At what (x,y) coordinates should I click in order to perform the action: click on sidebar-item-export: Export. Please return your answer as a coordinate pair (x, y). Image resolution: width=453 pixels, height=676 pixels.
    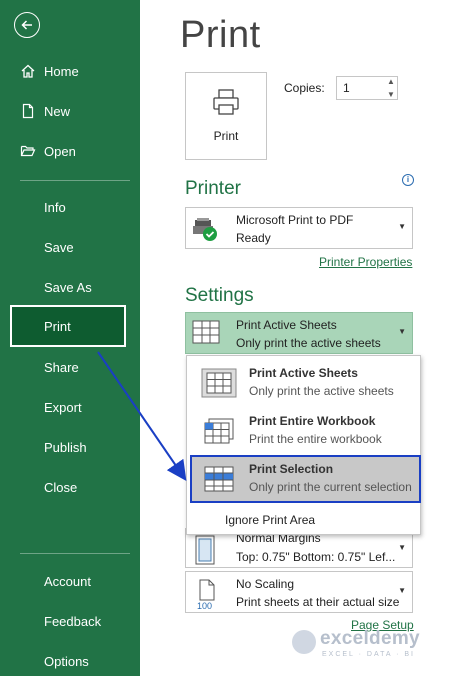
    Looking at the image, I should click on (70, 407).